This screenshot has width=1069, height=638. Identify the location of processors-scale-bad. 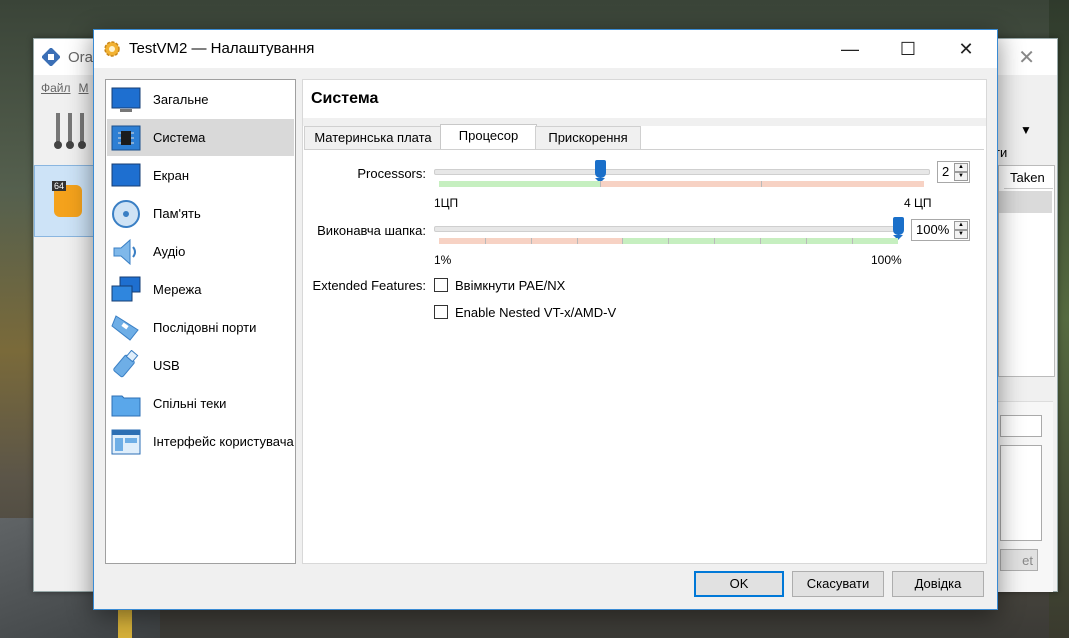
(762, 184).